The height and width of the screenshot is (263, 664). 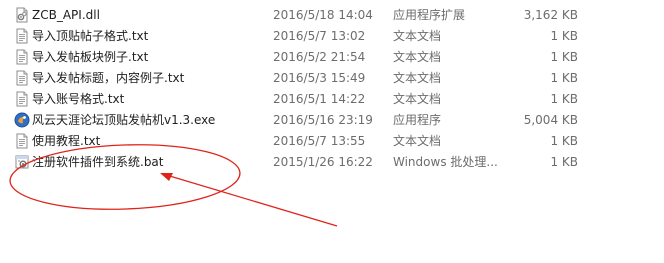 I want to click on file-type: 应用程序扩展, so click(x=429, y=15).